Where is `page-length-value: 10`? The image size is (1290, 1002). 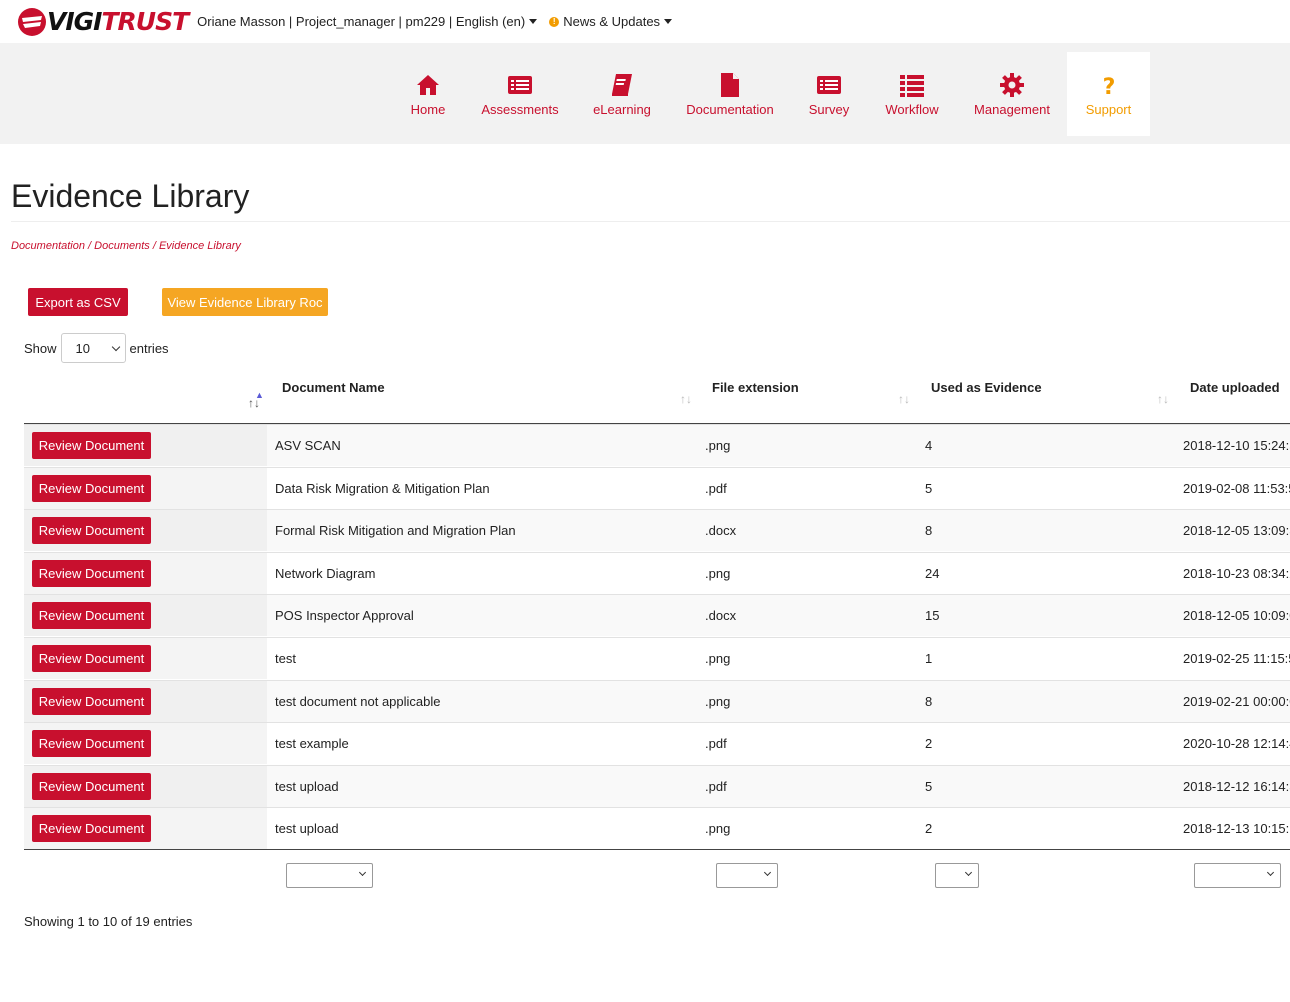
page-length-value: 10 is located at coordinates (82, 348).